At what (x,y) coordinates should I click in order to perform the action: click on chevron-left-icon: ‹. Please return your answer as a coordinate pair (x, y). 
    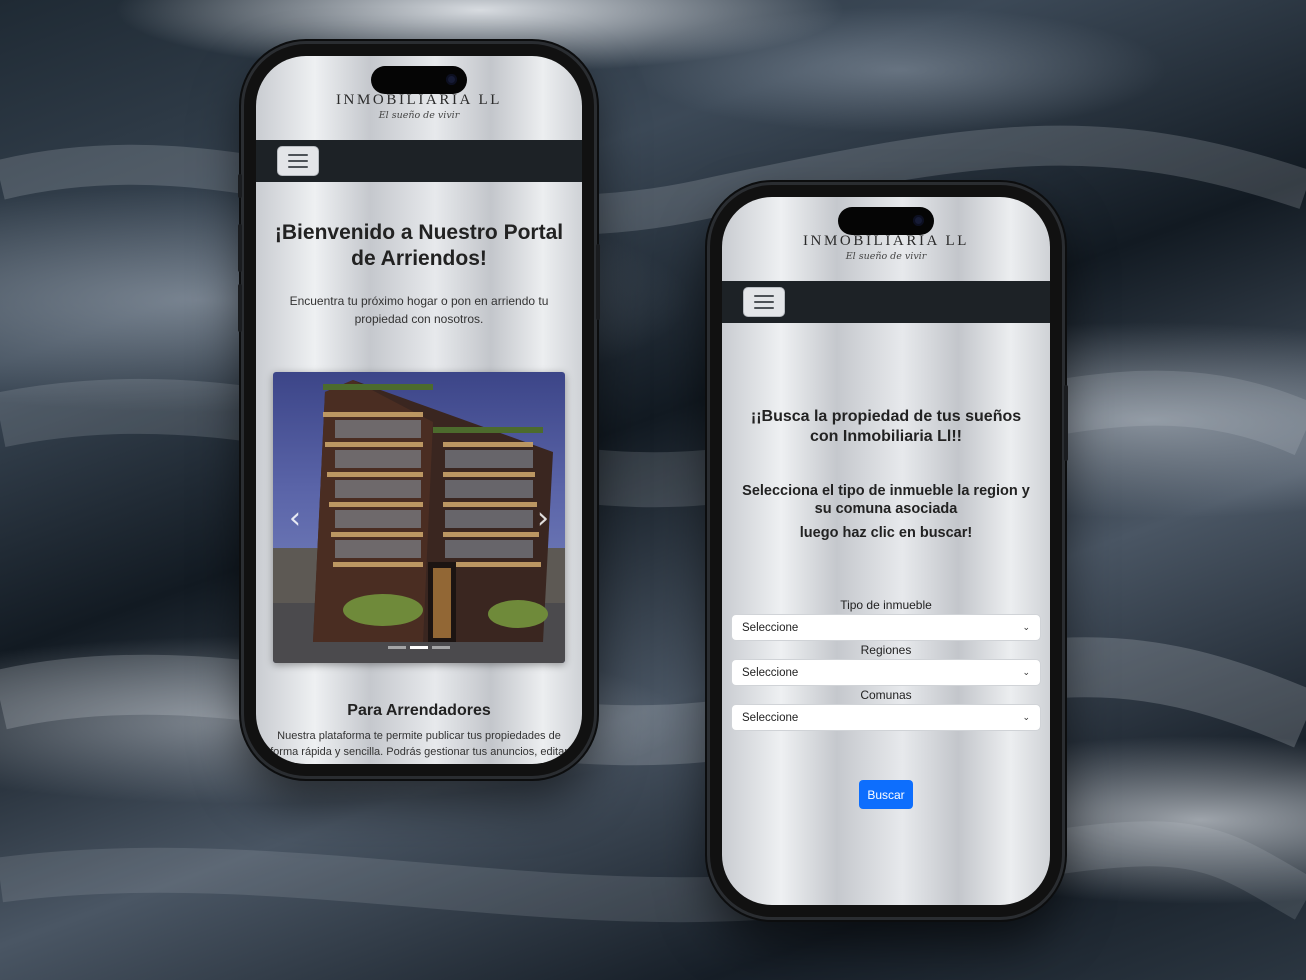
    Looking at the image, I should click on (295, 519).